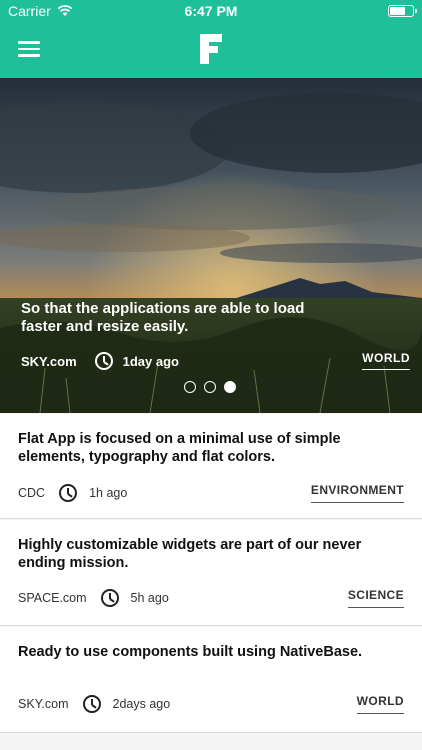 This screenshot has height=750, width=422. Describe the element at coordinates (32, 493) in the screenshot. I see `article-source: CDC` at that location.